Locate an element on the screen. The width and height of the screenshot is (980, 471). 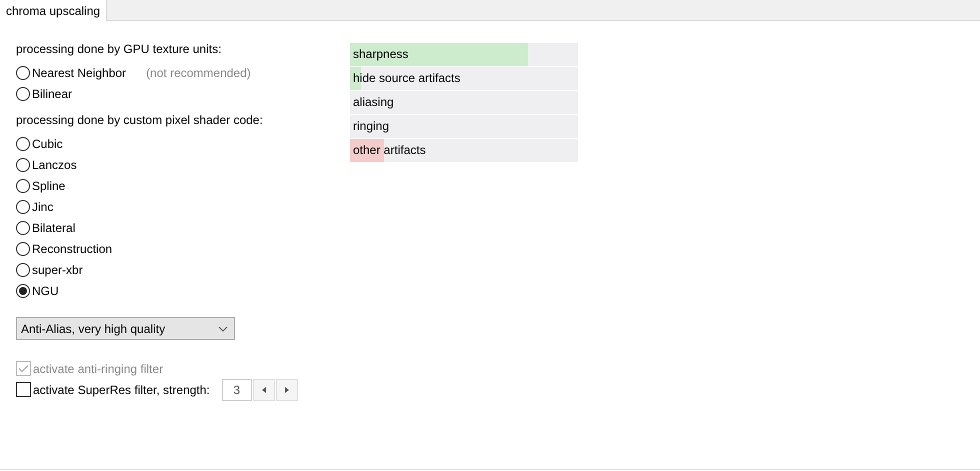
radio-label: Lanczos is located at coordinates (54, 165).